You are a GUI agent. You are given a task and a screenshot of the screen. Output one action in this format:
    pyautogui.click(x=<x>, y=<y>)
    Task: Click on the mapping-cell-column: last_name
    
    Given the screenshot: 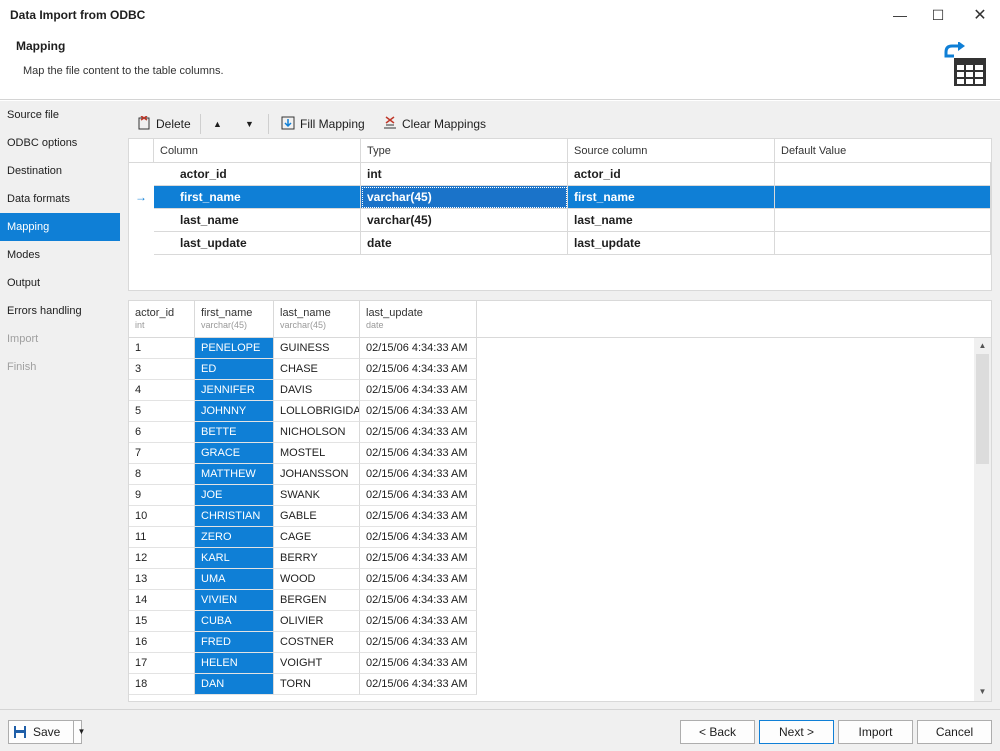 What is the action you would take?
    pyautogui.click(x=257, y=220)
    